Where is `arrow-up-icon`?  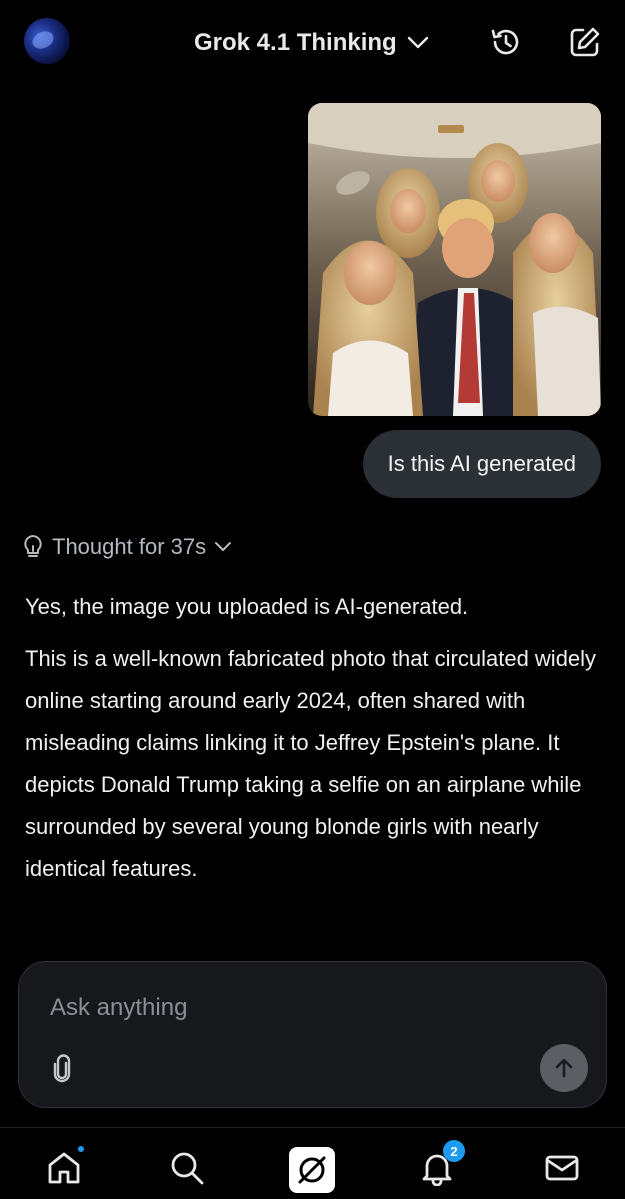 arrow-up-icon is located at coordinates (564, 1068).